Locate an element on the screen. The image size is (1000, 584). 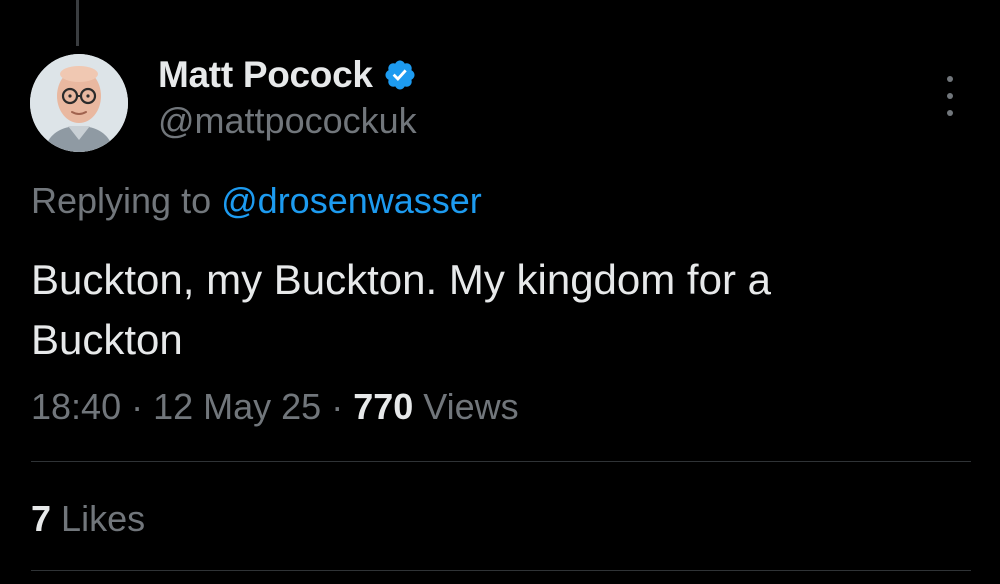
tweet-time: 18:40 is located at coordinates (76, 406).